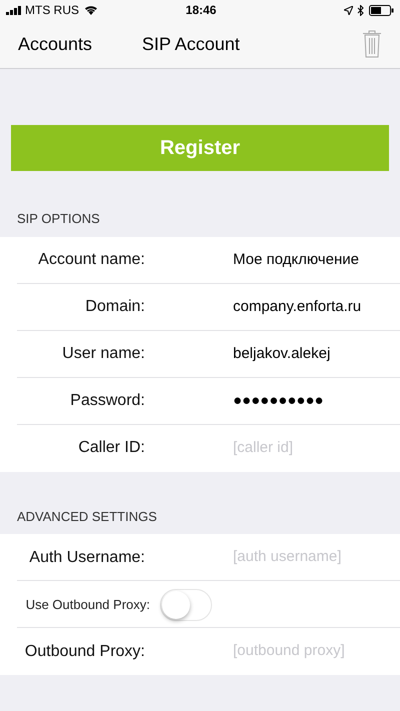 This screenshot has height=711, width=400. What do you see at coordinates (191, 44) in the screenshot?
I see `nav-title: SIP Account` at bounding box center [191, 44].